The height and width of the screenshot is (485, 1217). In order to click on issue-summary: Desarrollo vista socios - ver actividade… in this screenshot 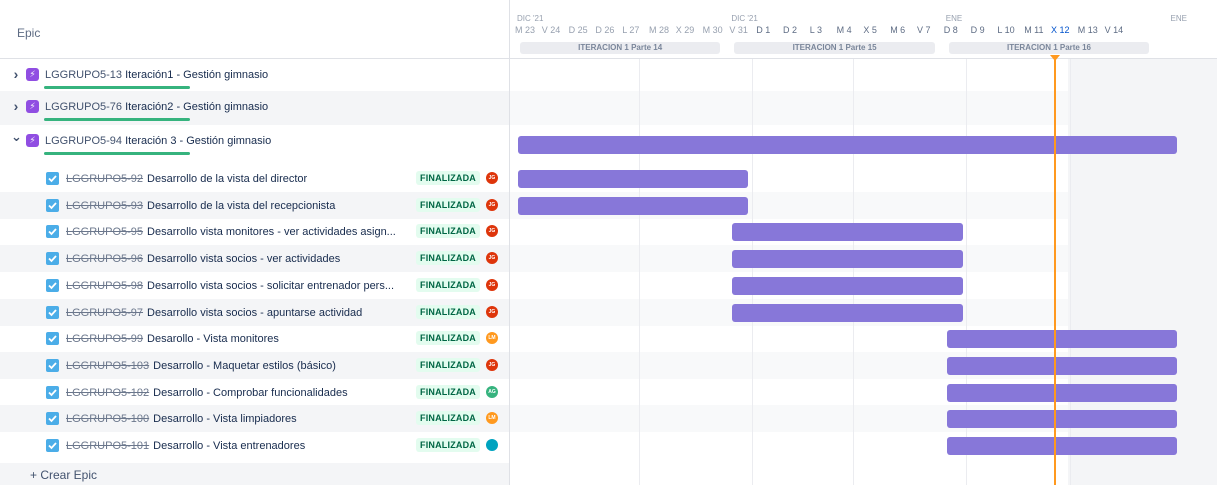, I will do `click(278, 259)`.